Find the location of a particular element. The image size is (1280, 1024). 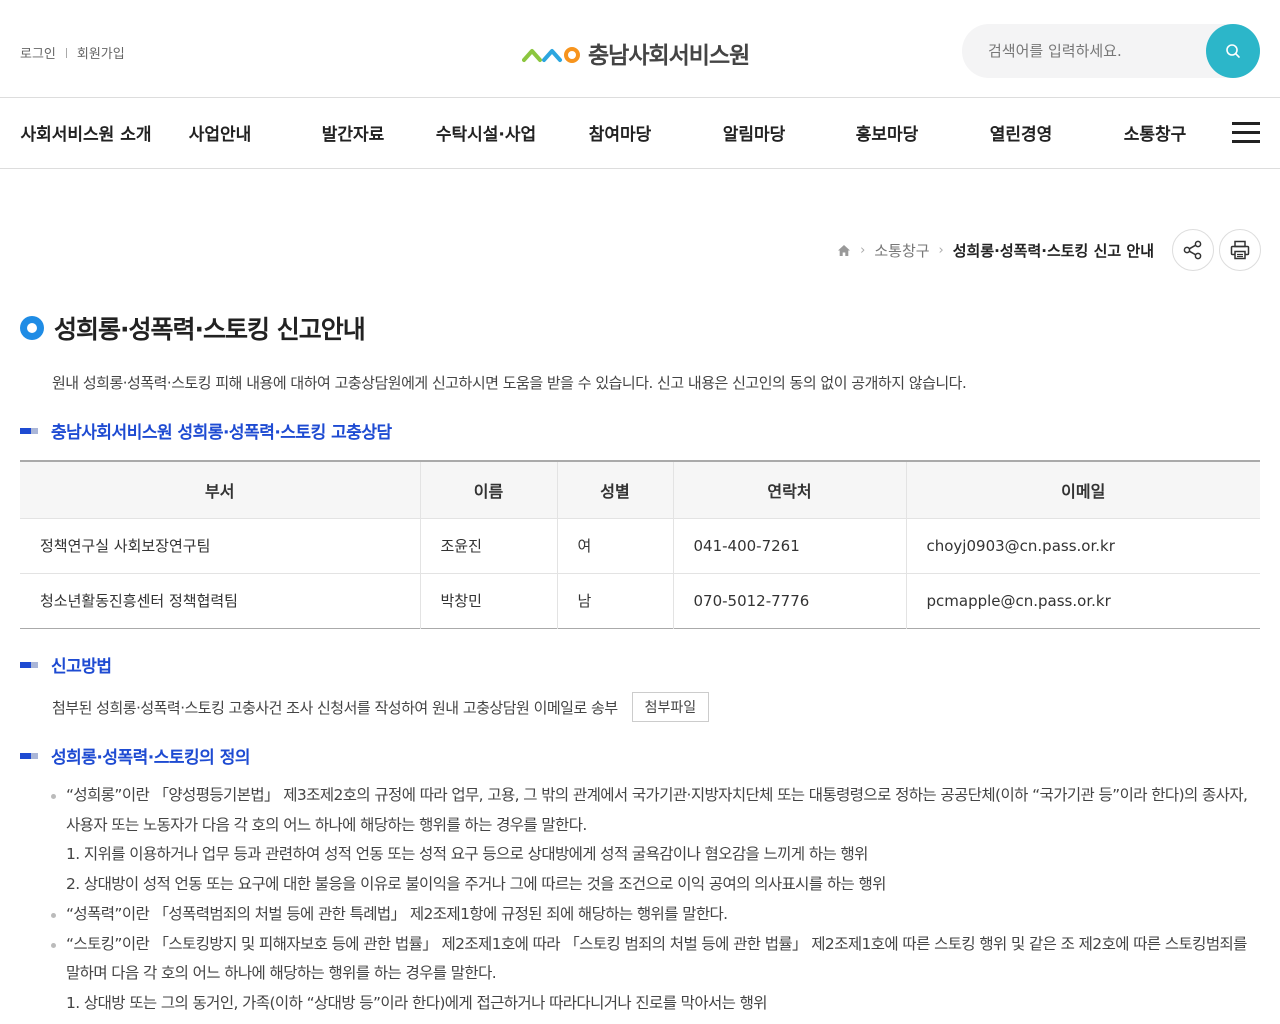

join-link: 회원가입 is located at coordinates (101, 52).